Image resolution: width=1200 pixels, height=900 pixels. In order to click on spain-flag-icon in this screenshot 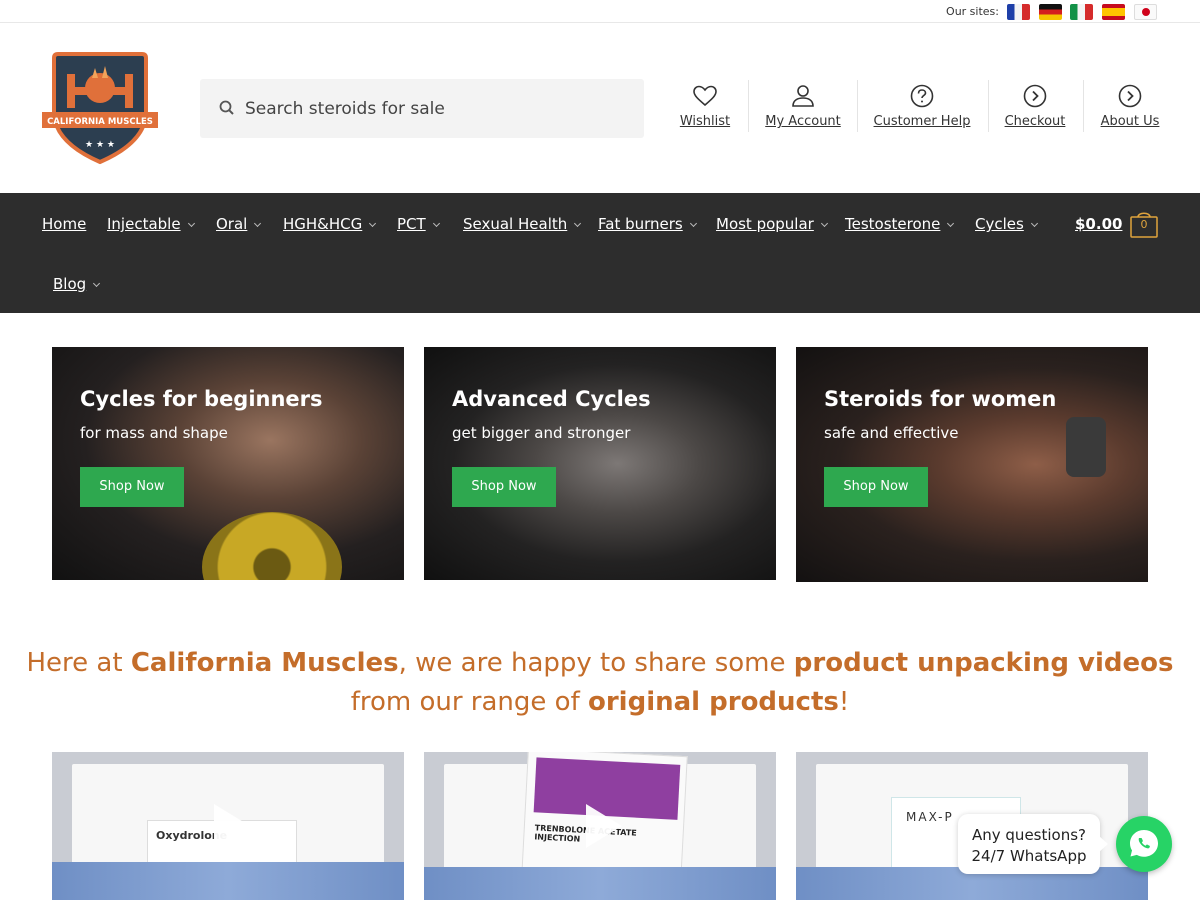, I will do `click(1113, 12)`.